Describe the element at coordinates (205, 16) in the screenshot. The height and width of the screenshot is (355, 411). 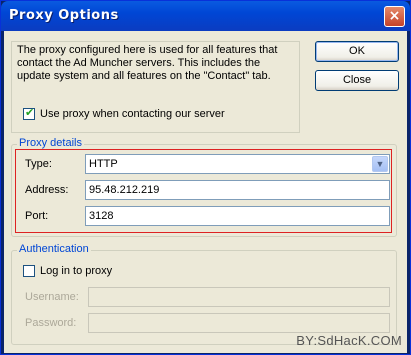
I see `title-bar: Proxy Options ×` at that location.